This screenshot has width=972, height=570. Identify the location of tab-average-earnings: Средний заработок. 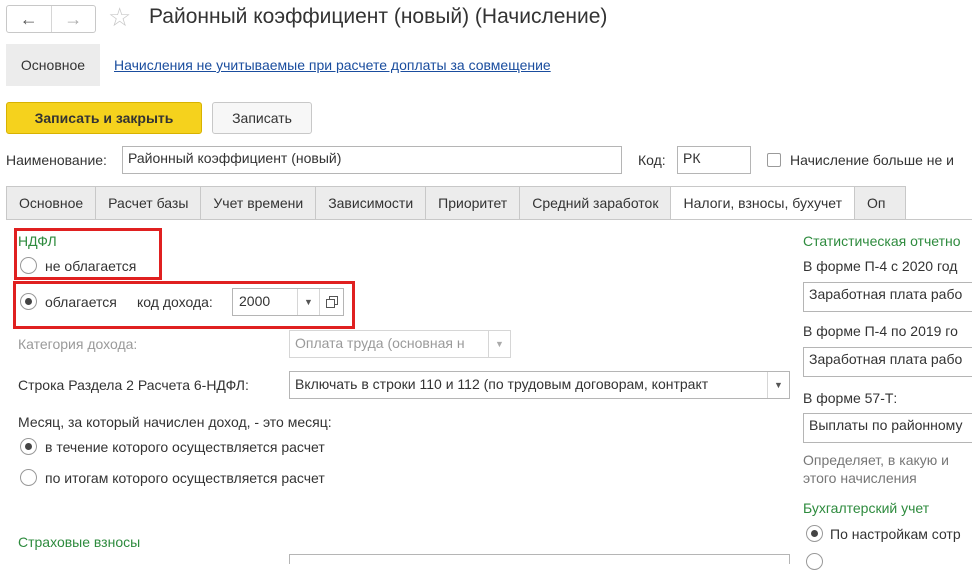
(595, 203).